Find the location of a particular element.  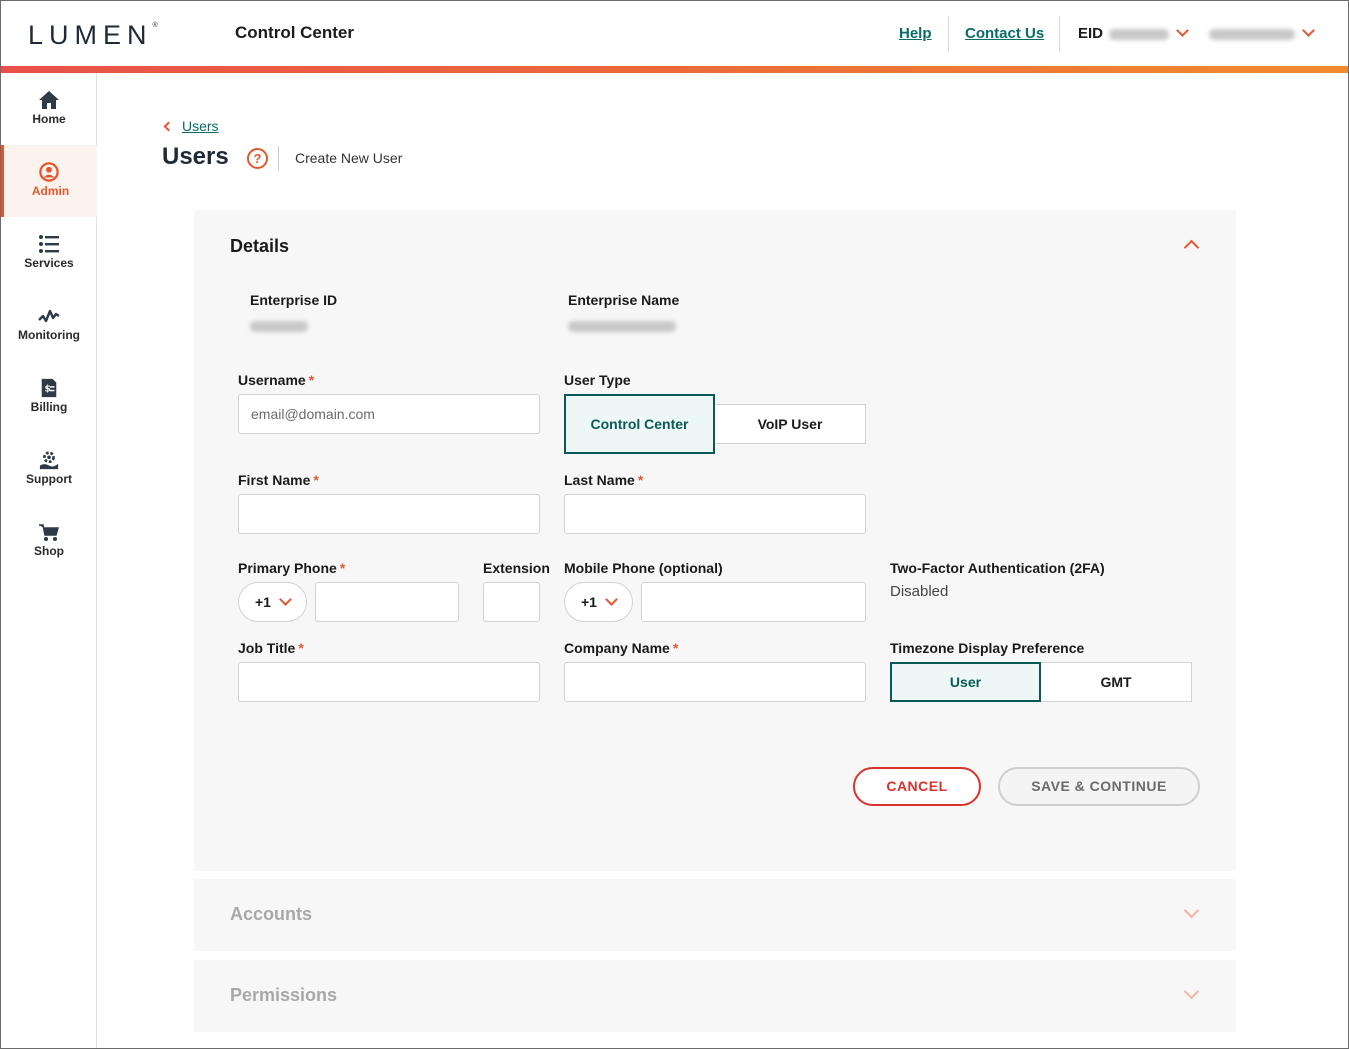

app-title: Control Center is located at coordinates (294, 32).